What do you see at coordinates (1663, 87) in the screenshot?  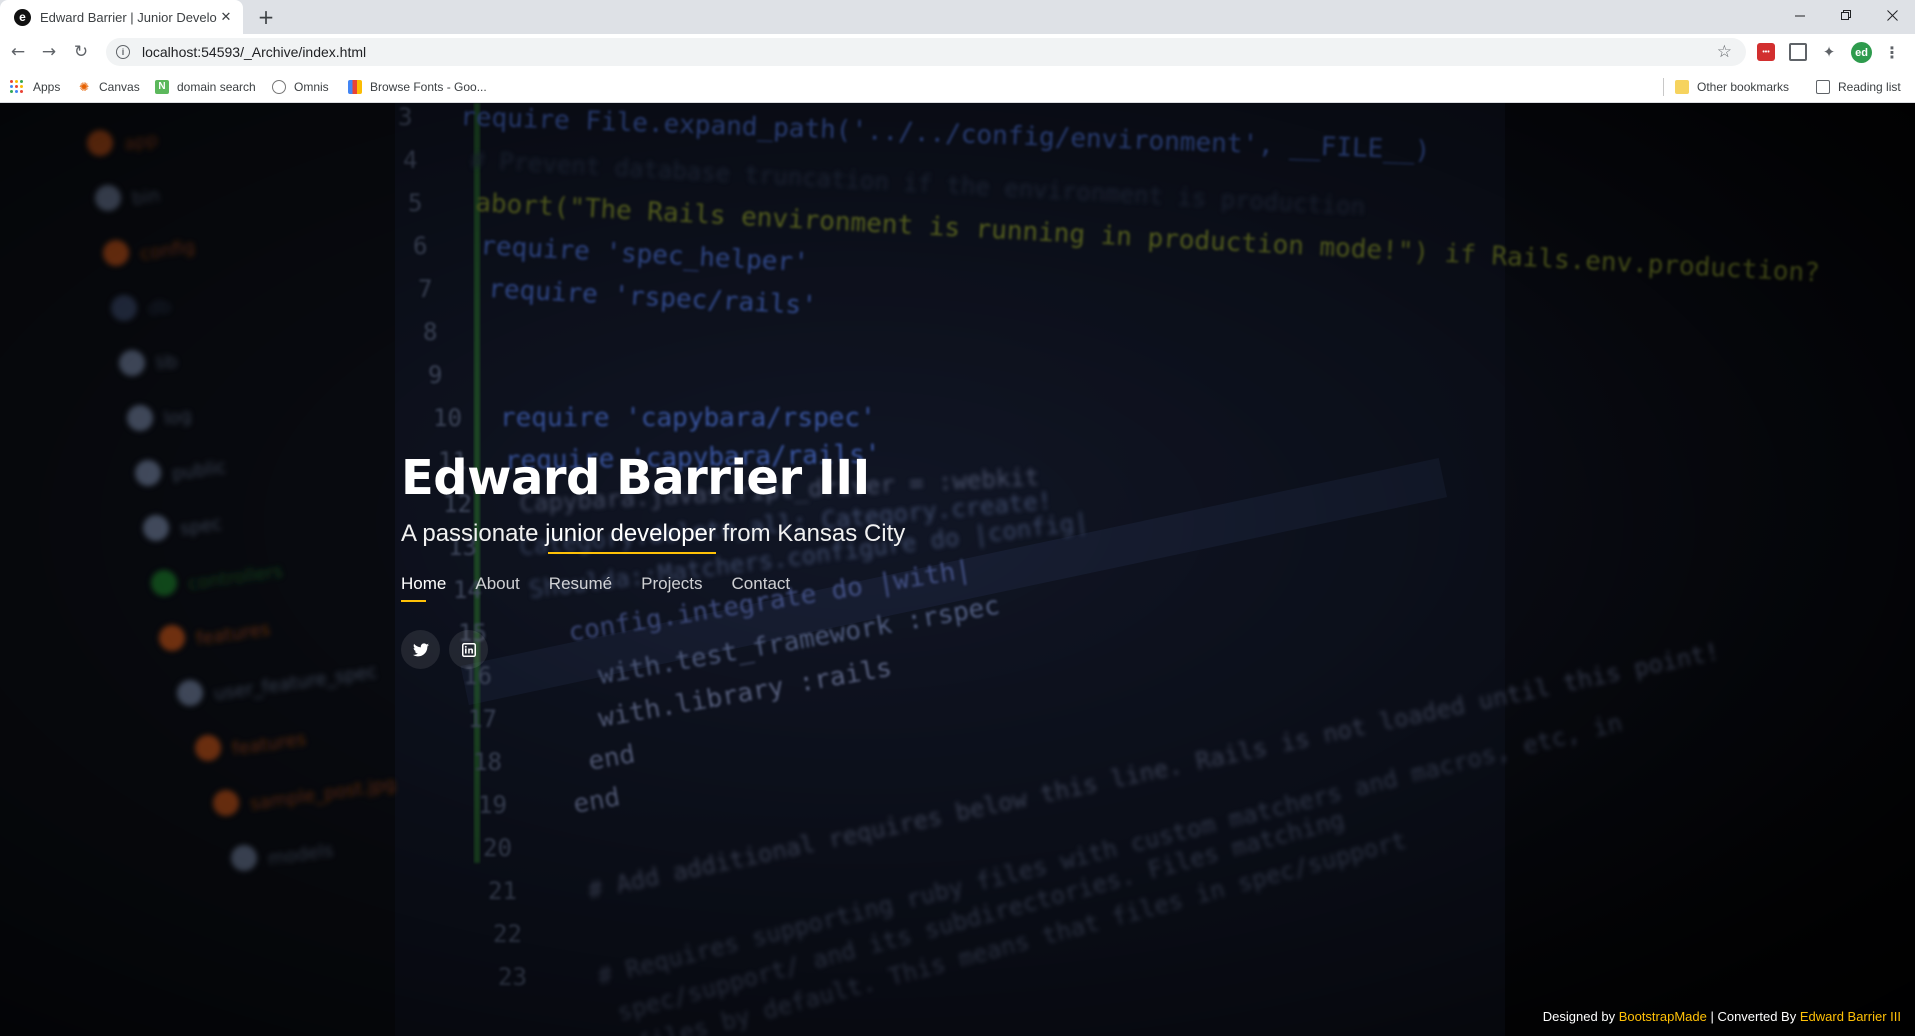 I see `bookmarks-separator` at bounding box center [1663, 87].